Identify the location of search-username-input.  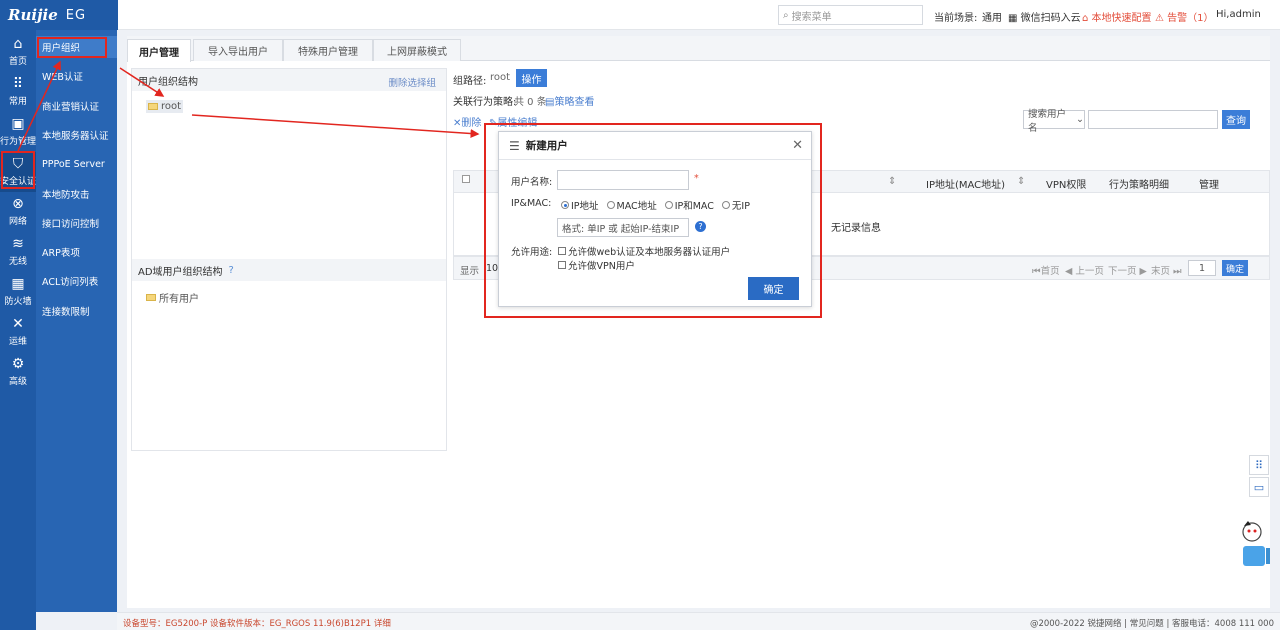
(1153, 119).